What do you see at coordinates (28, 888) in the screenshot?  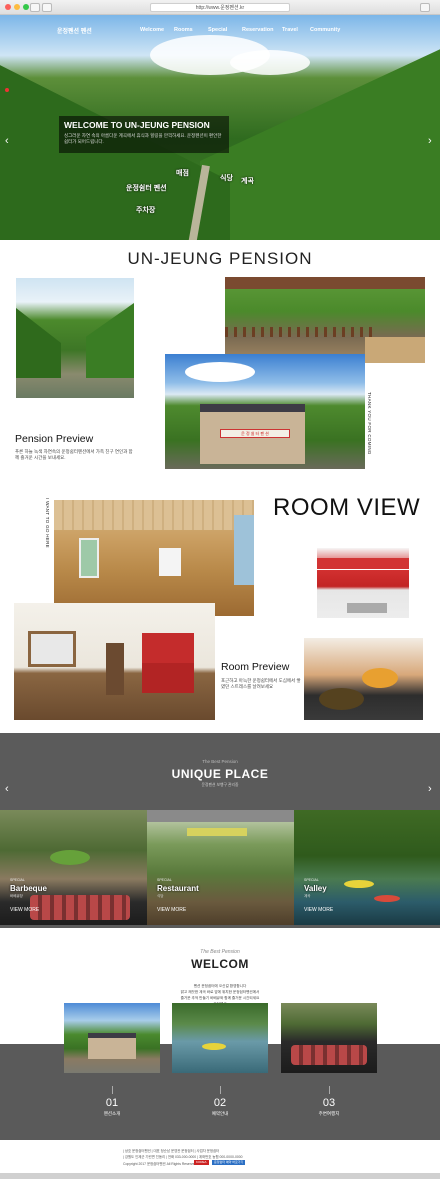 I see `card-label: Barbeque` at bounding box center [28, 888].